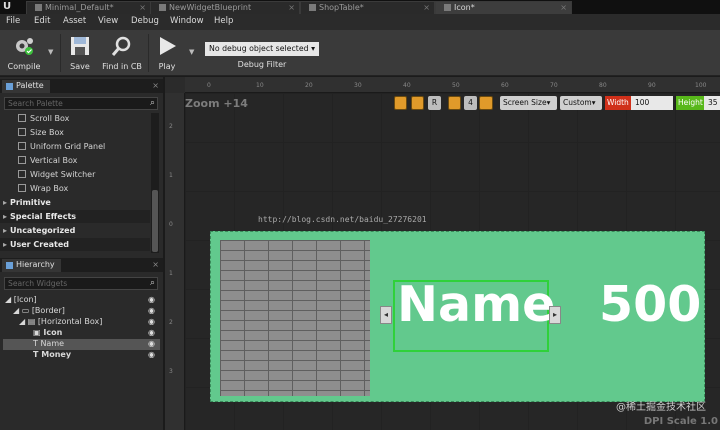  Describe the element at coordinates (417, 103) in the screenshot. I see `respect-locks-button` at that location.